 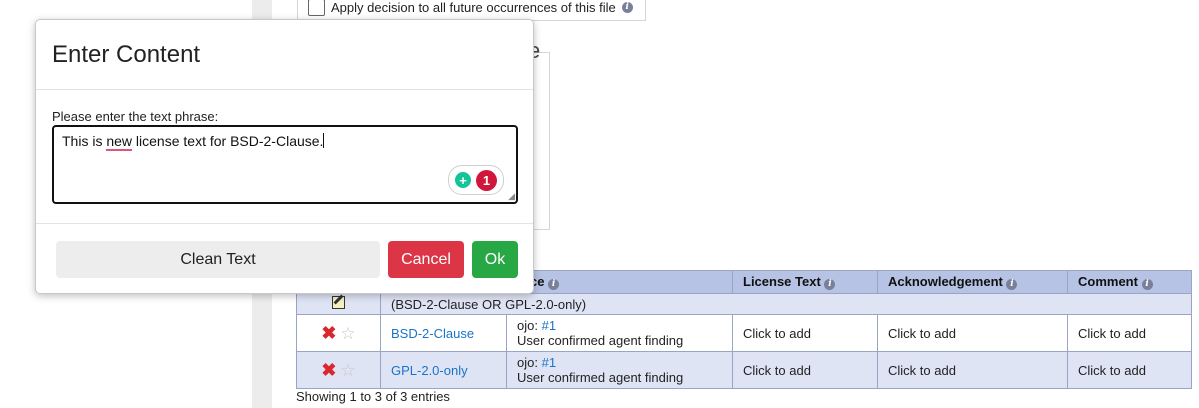 What do you see at coordinates (432, 333) in the screenshot?
I see `license-link: BSD-2-Clause` at bounding box center [432, 333].